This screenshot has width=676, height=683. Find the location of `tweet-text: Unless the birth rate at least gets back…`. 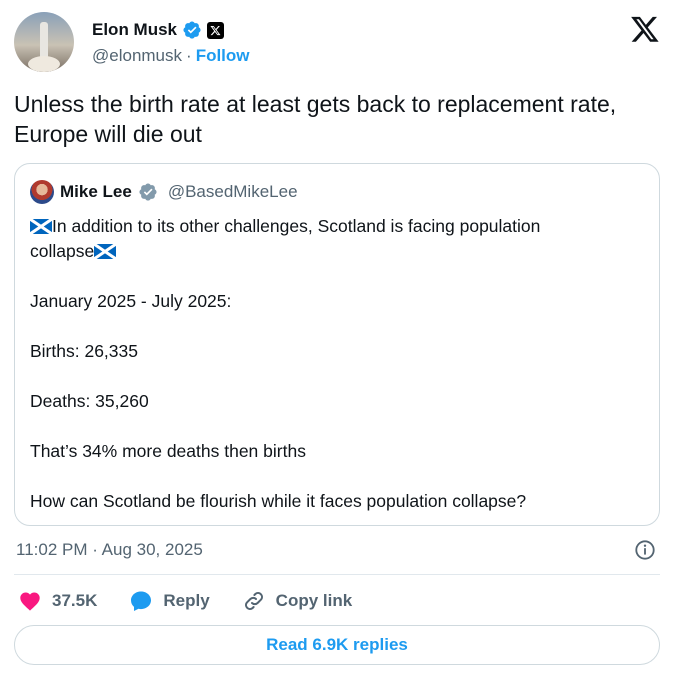

tweet-text: Unless the birth rate at least gets back… is located at coordinates (315, 119).